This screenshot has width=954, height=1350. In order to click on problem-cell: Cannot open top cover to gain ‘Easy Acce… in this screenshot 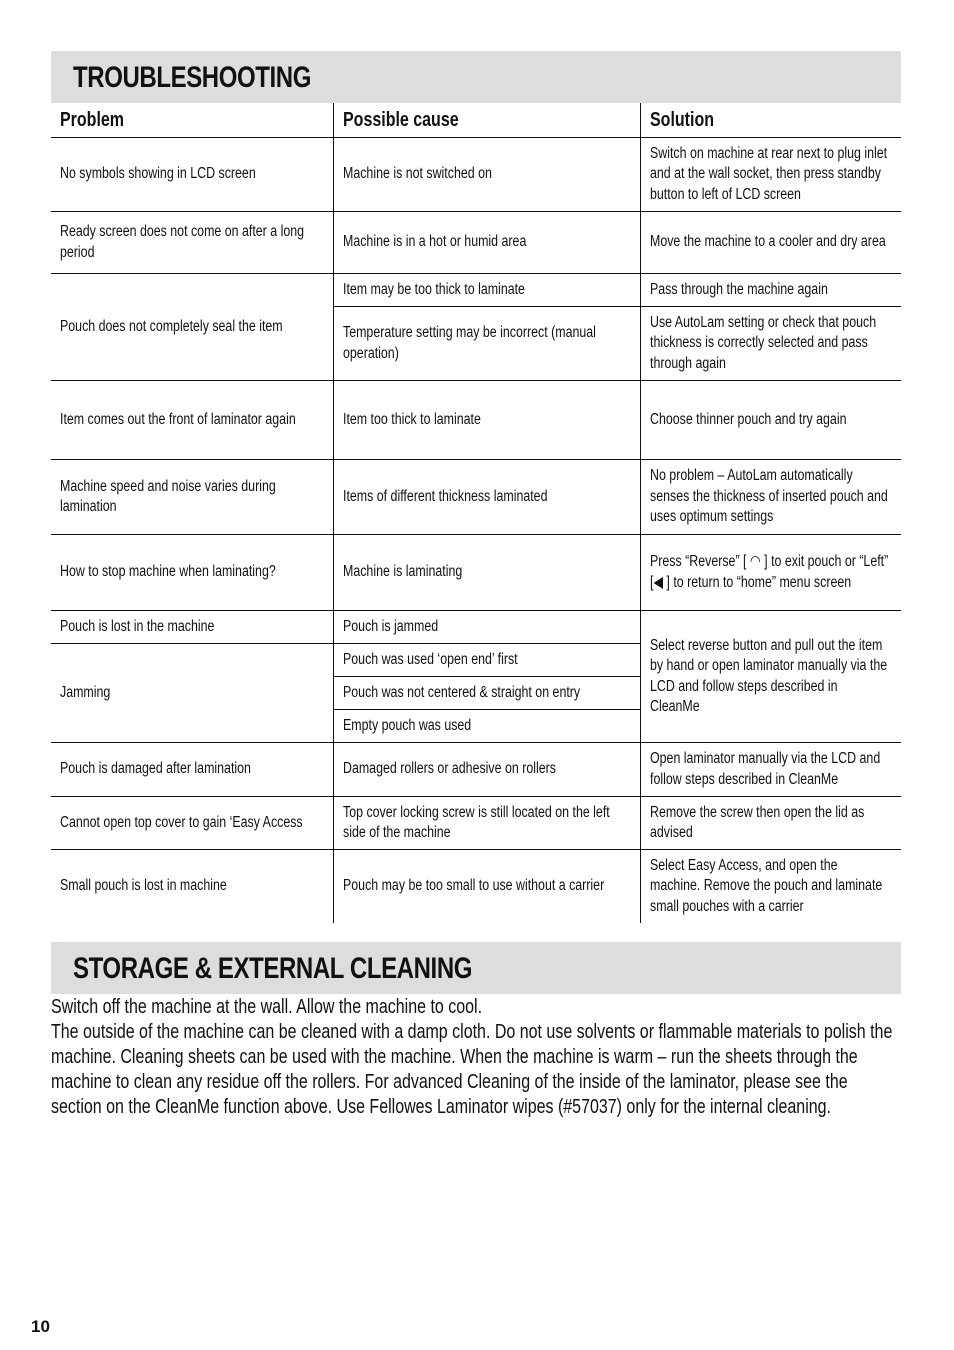, I will do `click(192, 823)`.